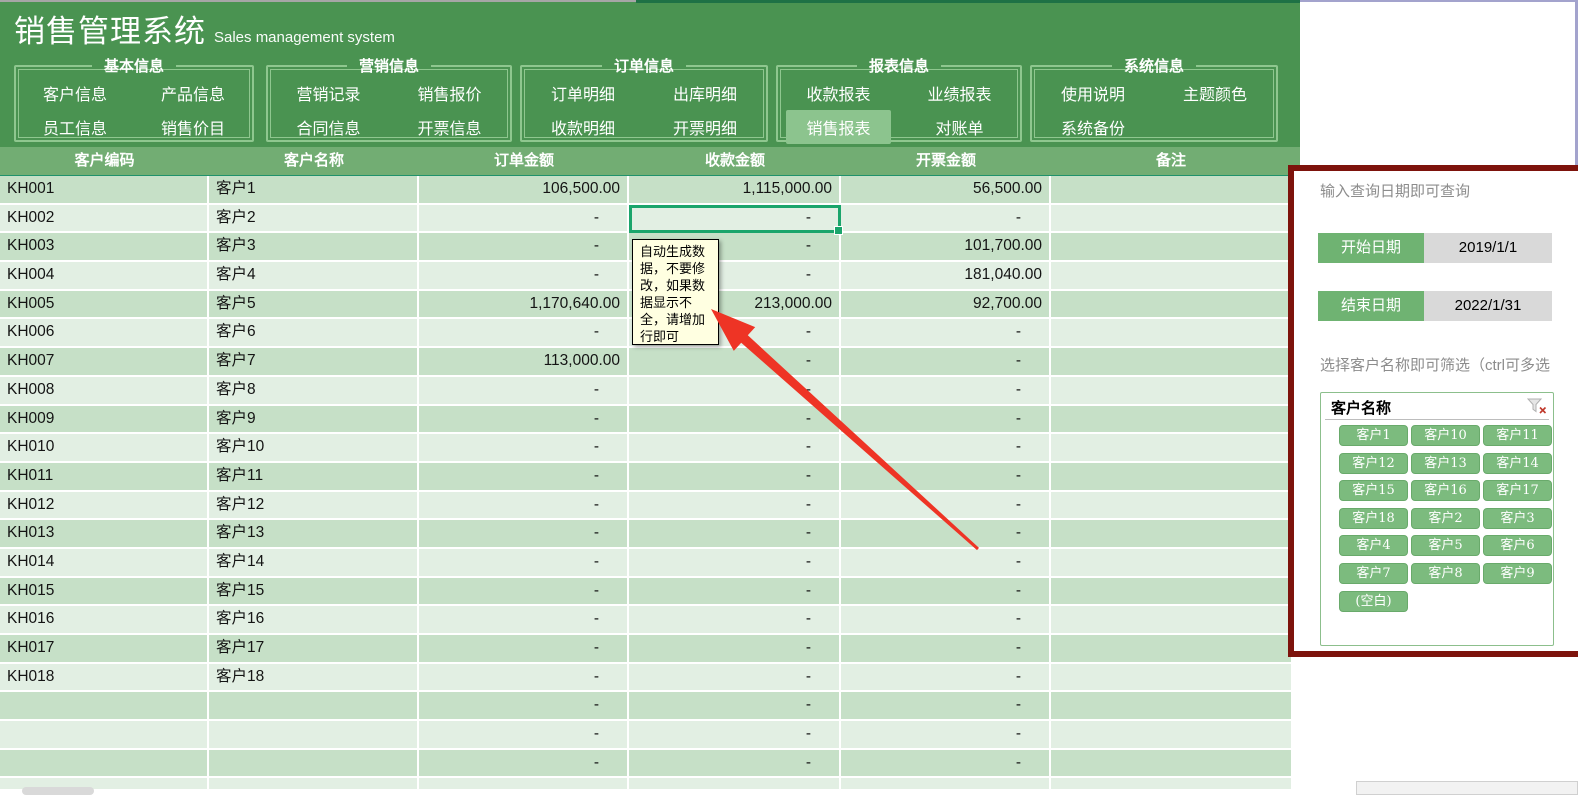 This screenshot has height=795, width=1578. I want to click on cell-code: KH014, so click(104, 563).